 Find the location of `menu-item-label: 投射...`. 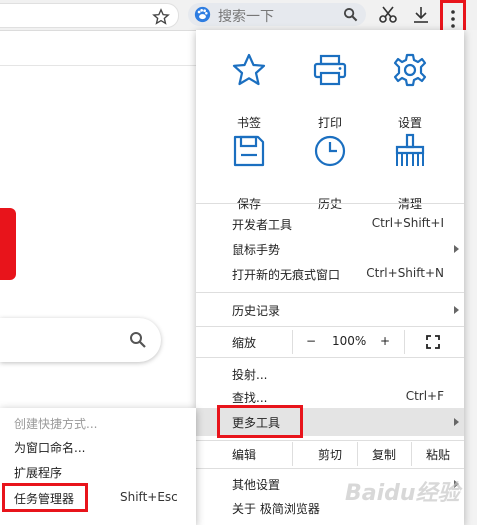

menu-item-label: 投射... is located at coordinates (250, 375).